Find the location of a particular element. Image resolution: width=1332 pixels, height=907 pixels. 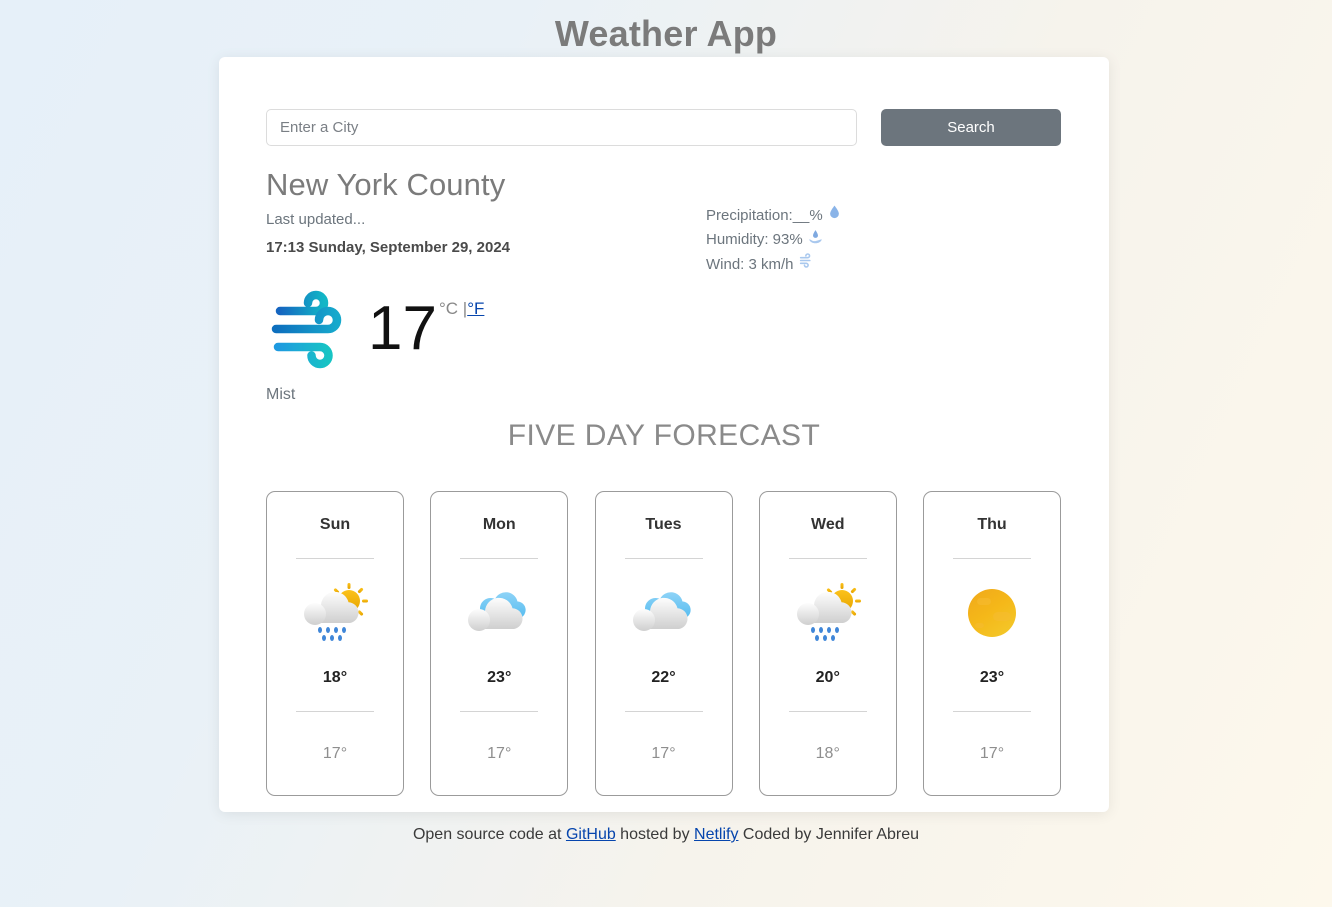

current-temperature-row: 17 °C |°F is located at coordinates (375, 329).